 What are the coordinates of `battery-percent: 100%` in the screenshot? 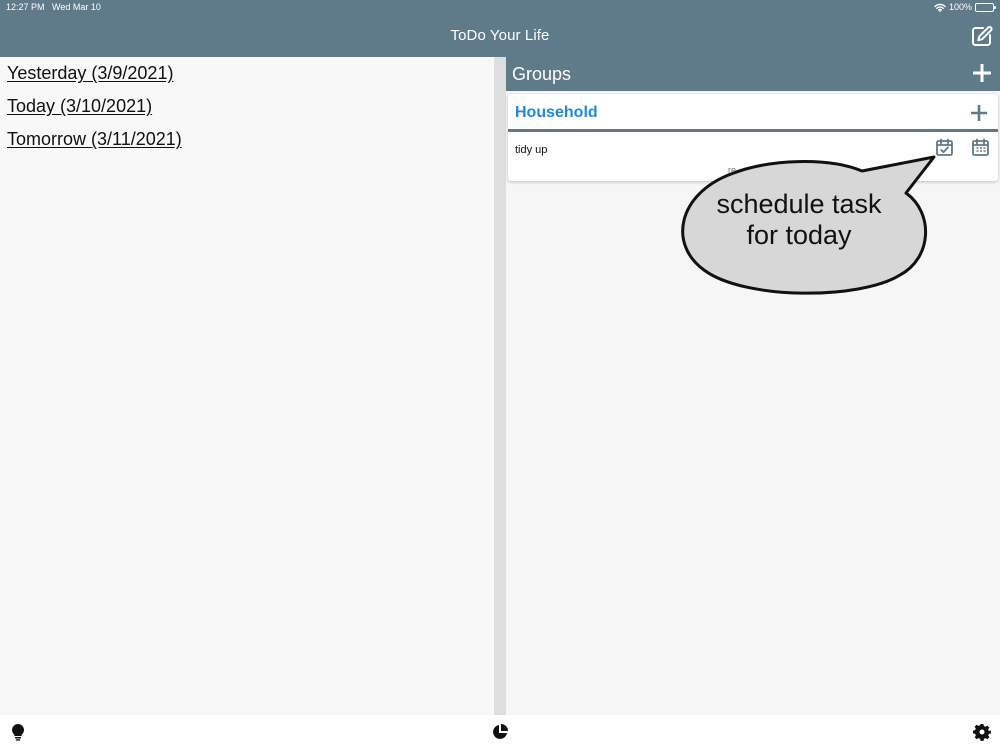 It's located at (960, 7).